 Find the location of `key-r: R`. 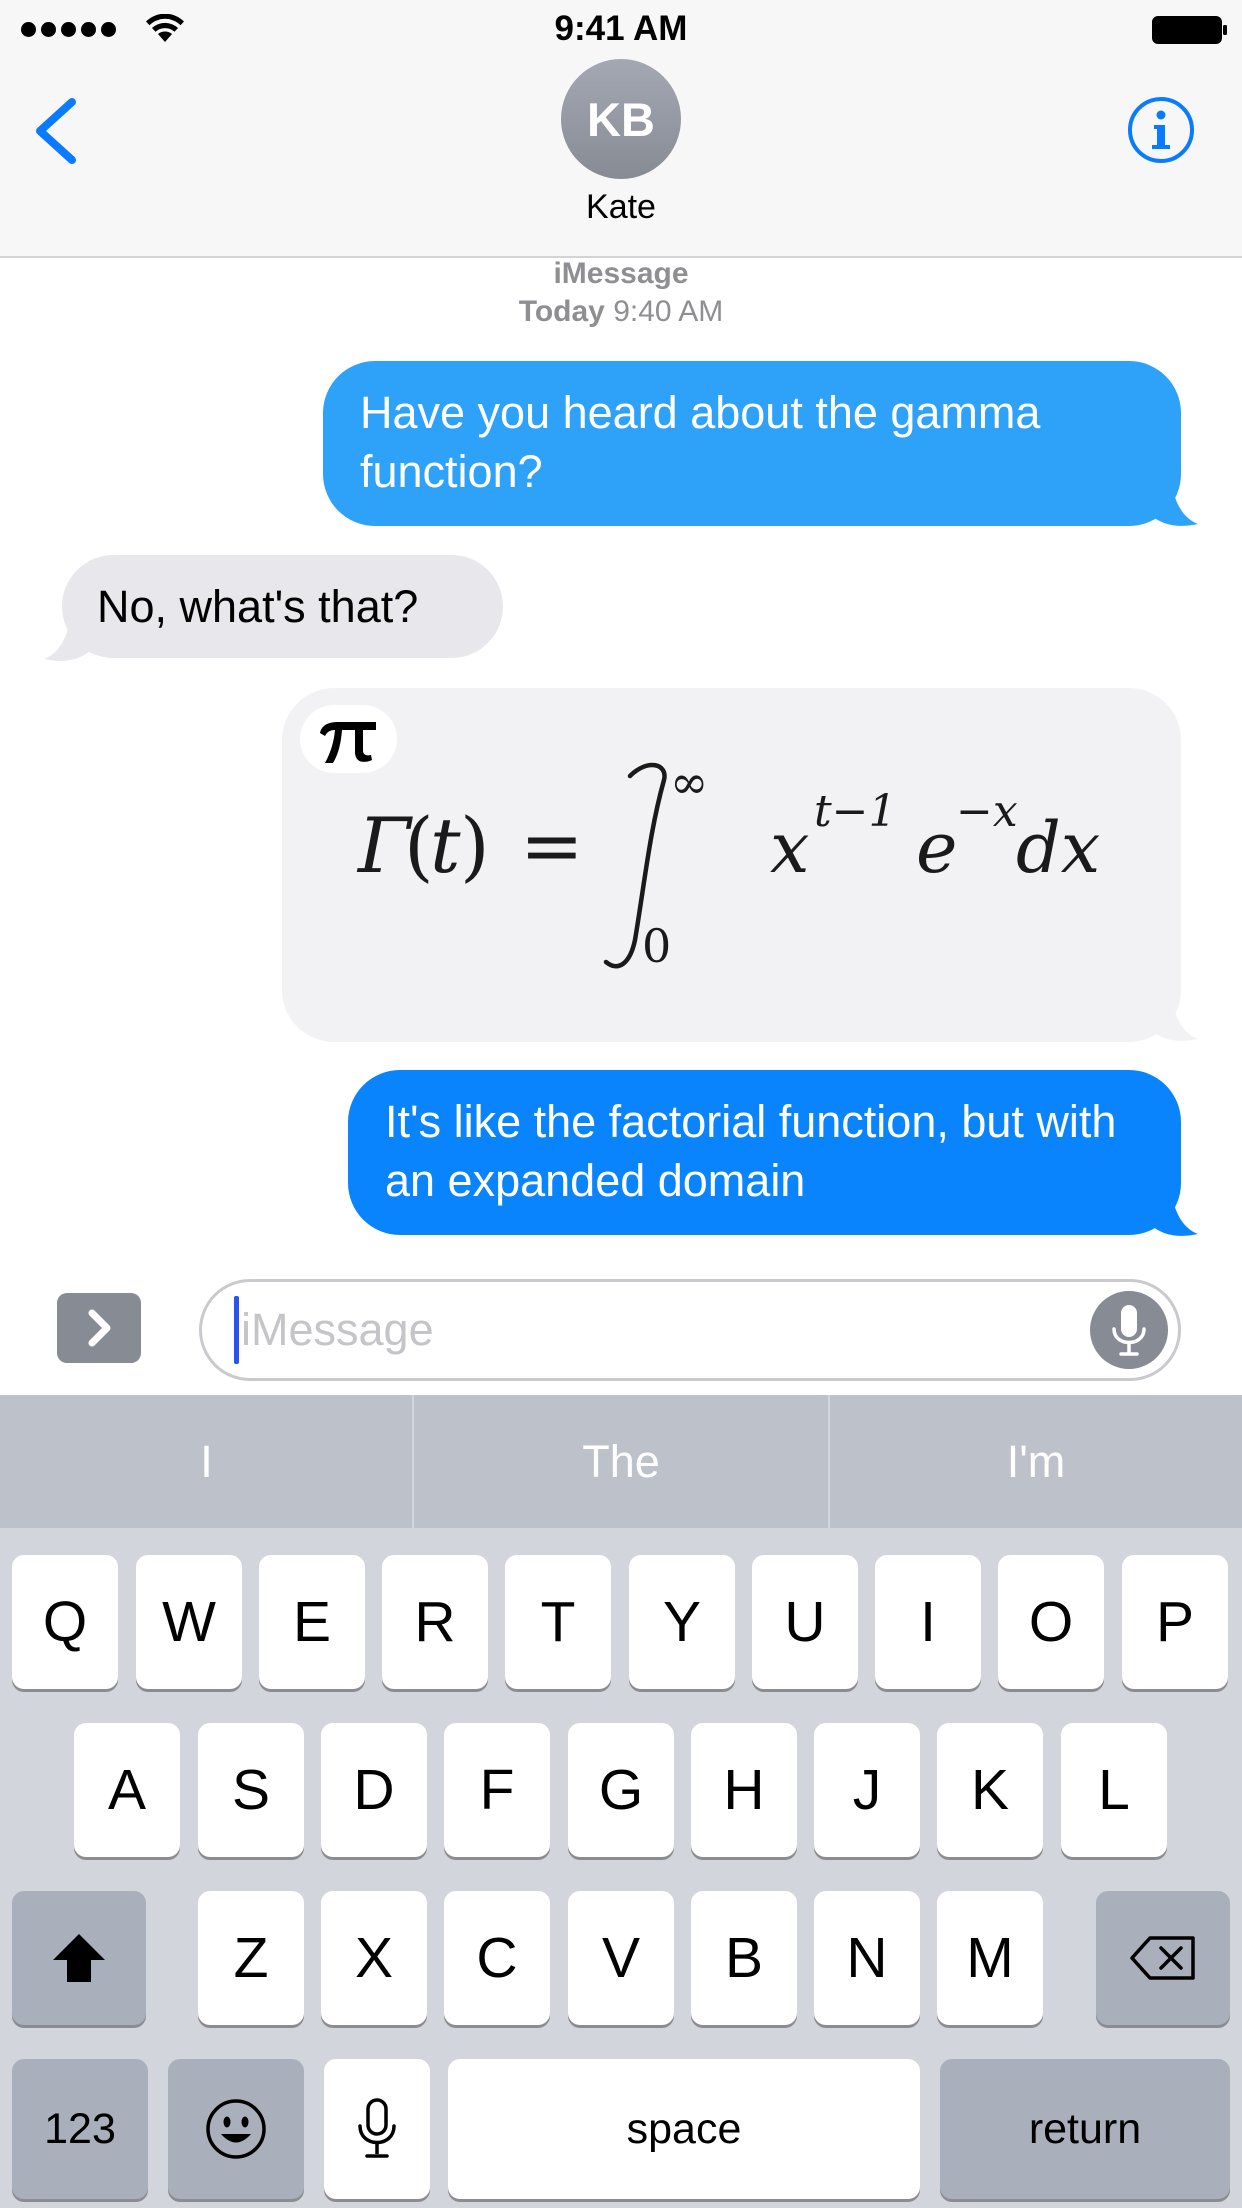

key-r: R is located at coordinates (435, 1622).